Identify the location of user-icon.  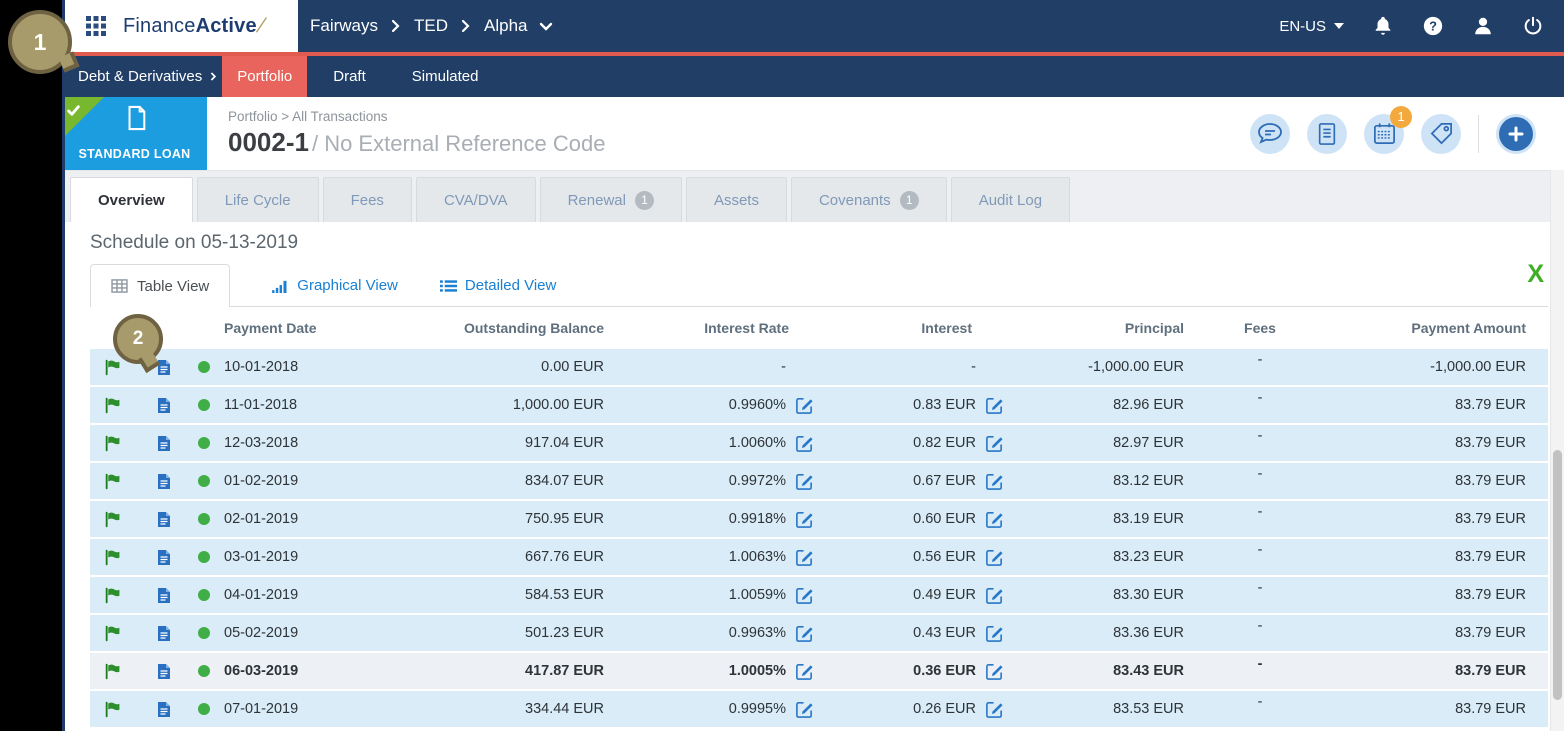
(1483, 26).